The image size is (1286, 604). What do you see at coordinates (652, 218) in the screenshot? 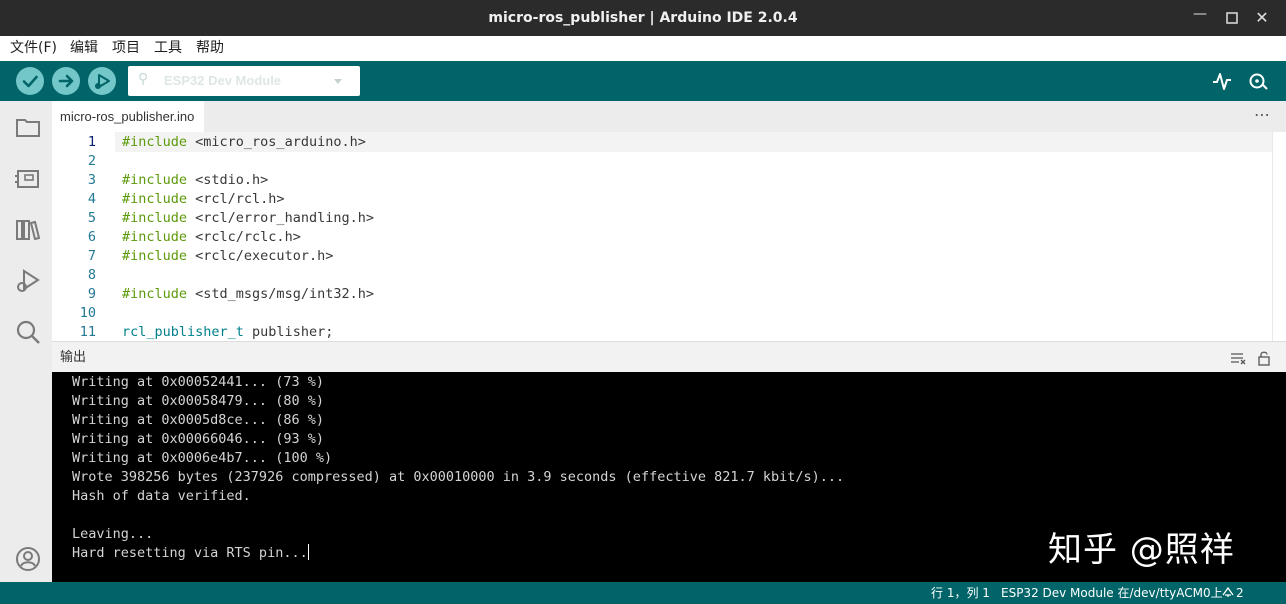
I see `code-line: 5 #include <rcl/error_handling.h>` at bounding box center [652, 218].